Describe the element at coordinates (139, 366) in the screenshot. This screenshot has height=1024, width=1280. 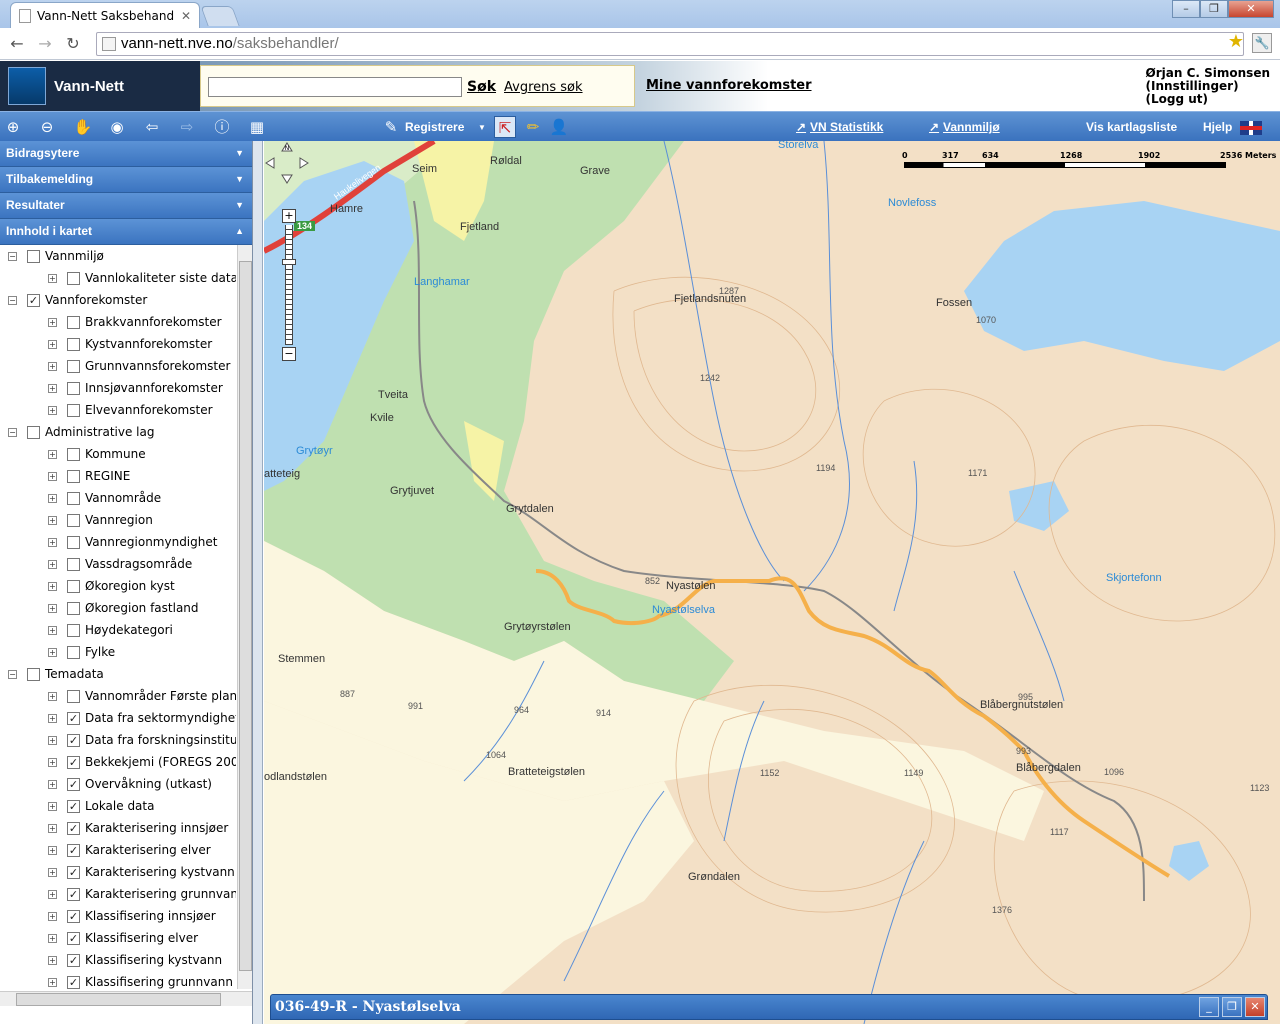
I see `tree-item: + Grunnvannsforekomster` at that location.